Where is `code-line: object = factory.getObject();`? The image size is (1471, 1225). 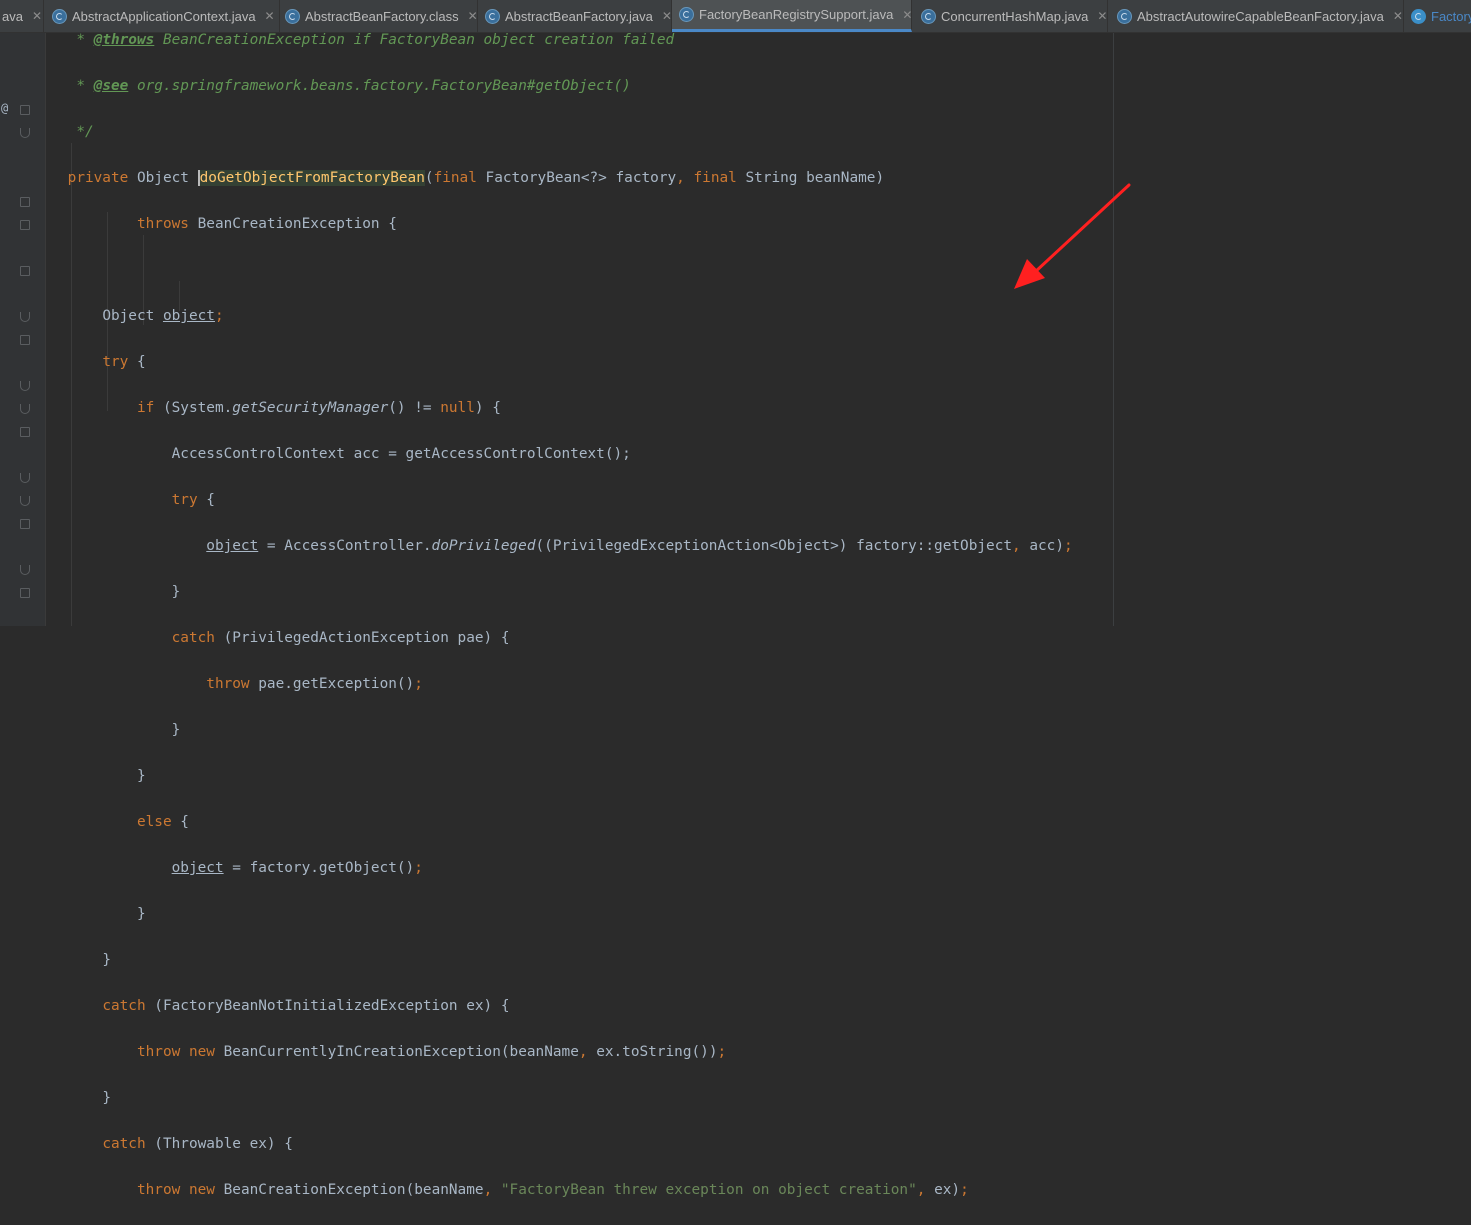 code-line: object = factory.getObject(); is located at coordinates (297, 868).